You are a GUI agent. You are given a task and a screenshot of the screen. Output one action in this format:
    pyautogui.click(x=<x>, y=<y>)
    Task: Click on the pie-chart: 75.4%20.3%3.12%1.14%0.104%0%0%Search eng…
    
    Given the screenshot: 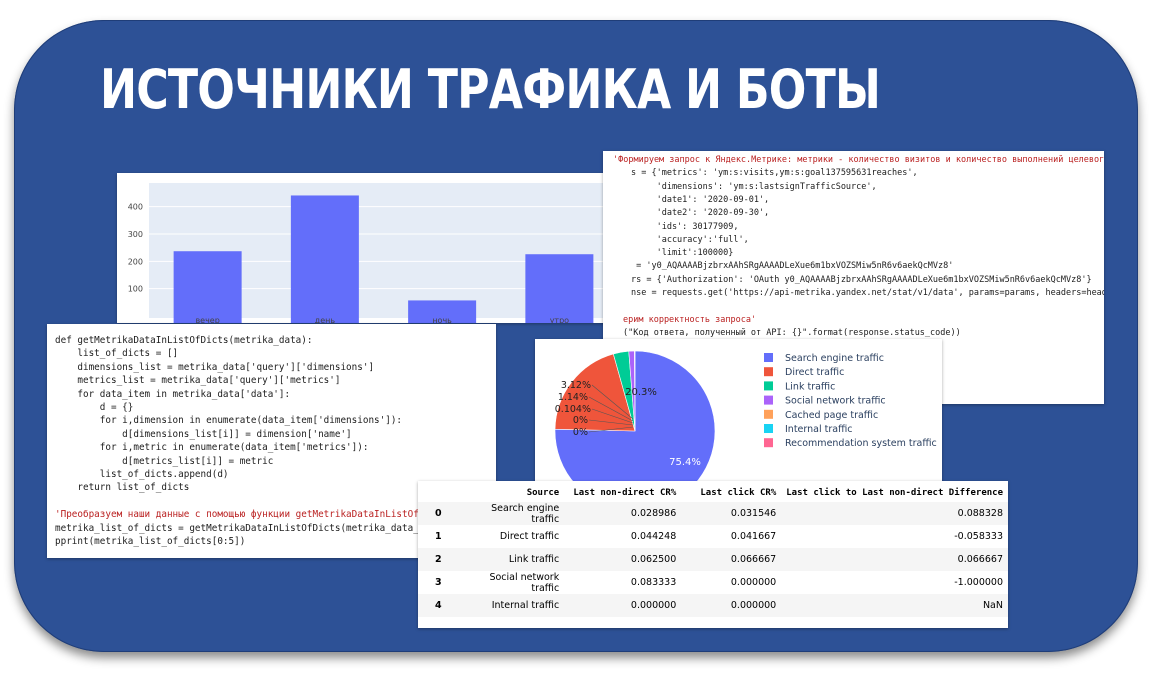 What is the action you would take?
    pyautogui.click(x=745, y=417)
    